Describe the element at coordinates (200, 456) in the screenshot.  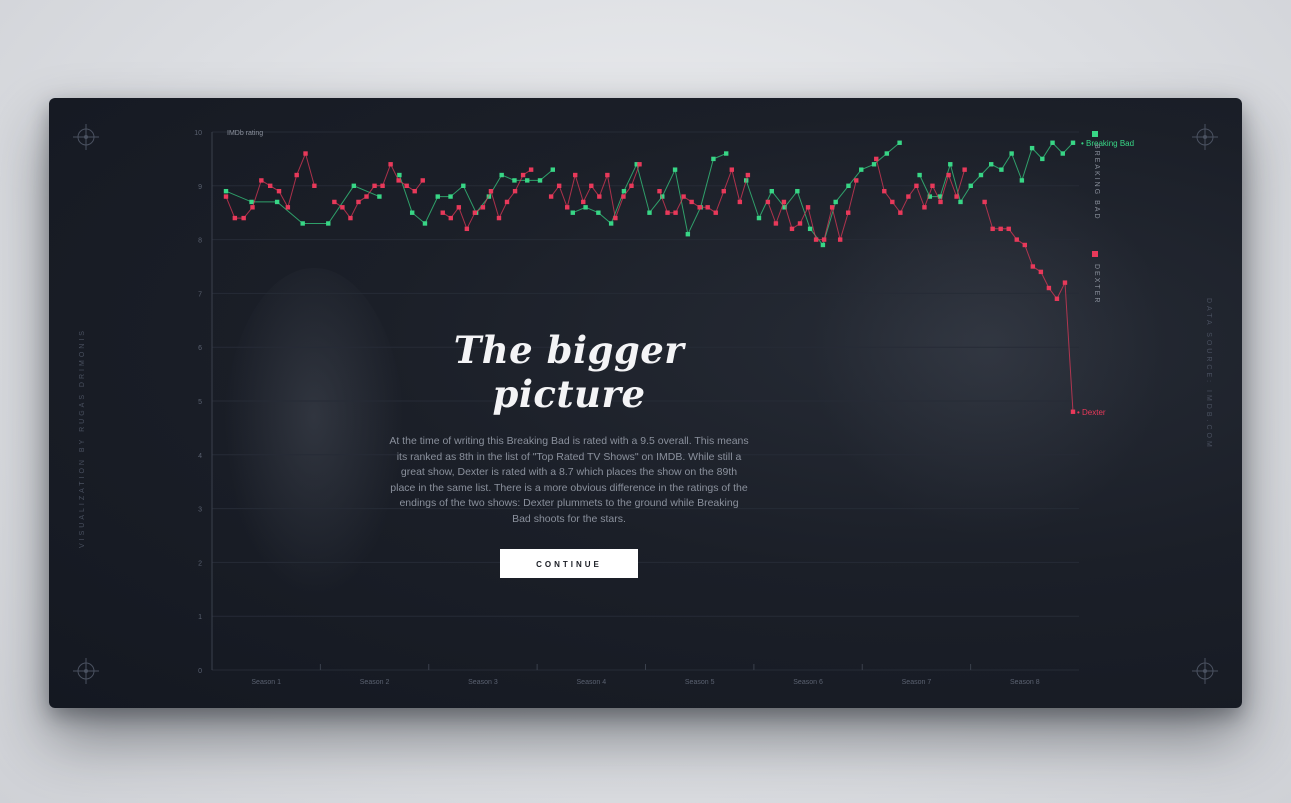
I see `y-tick-label: 4` at that location.